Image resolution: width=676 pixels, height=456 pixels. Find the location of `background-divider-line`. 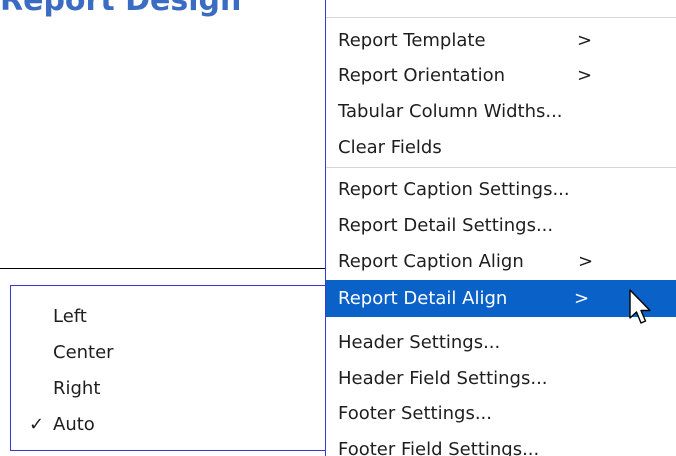

background-divider-line is located at coordinates (163, 268).